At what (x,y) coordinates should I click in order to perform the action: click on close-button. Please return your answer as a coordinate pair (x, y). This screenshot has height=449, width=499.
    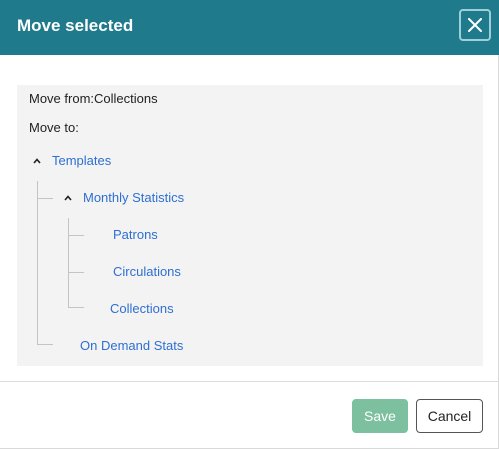
    Looking at the image, I should click on (475, 25).